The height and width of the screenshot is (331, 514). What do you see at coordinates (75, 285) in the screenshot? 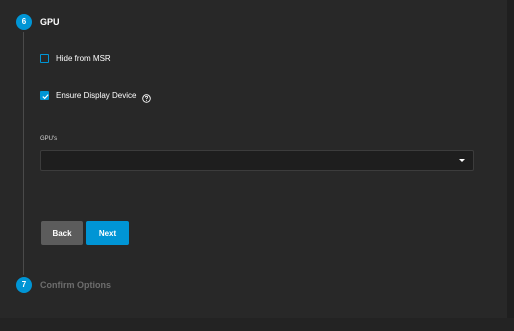
I see `step-7-title: Confirm Options` at bounding box center [75, 285].